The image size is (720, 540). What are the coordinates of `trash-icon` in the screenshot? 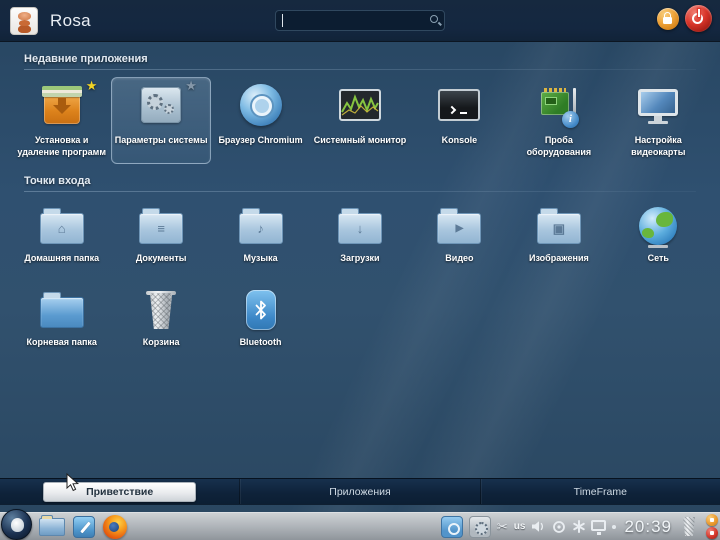 It's located at (161, 310).